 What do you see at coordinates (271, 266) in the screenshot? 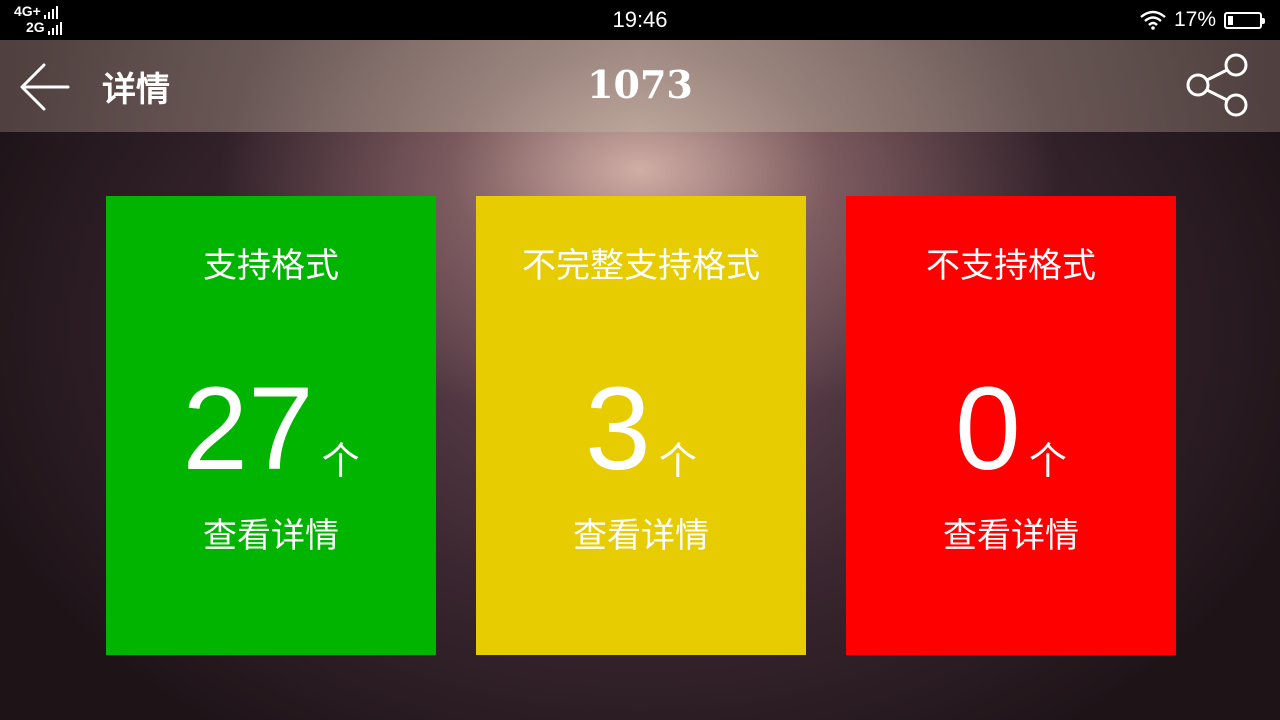
I see `card-title: 支持格式` at bounding box center [271, 266].